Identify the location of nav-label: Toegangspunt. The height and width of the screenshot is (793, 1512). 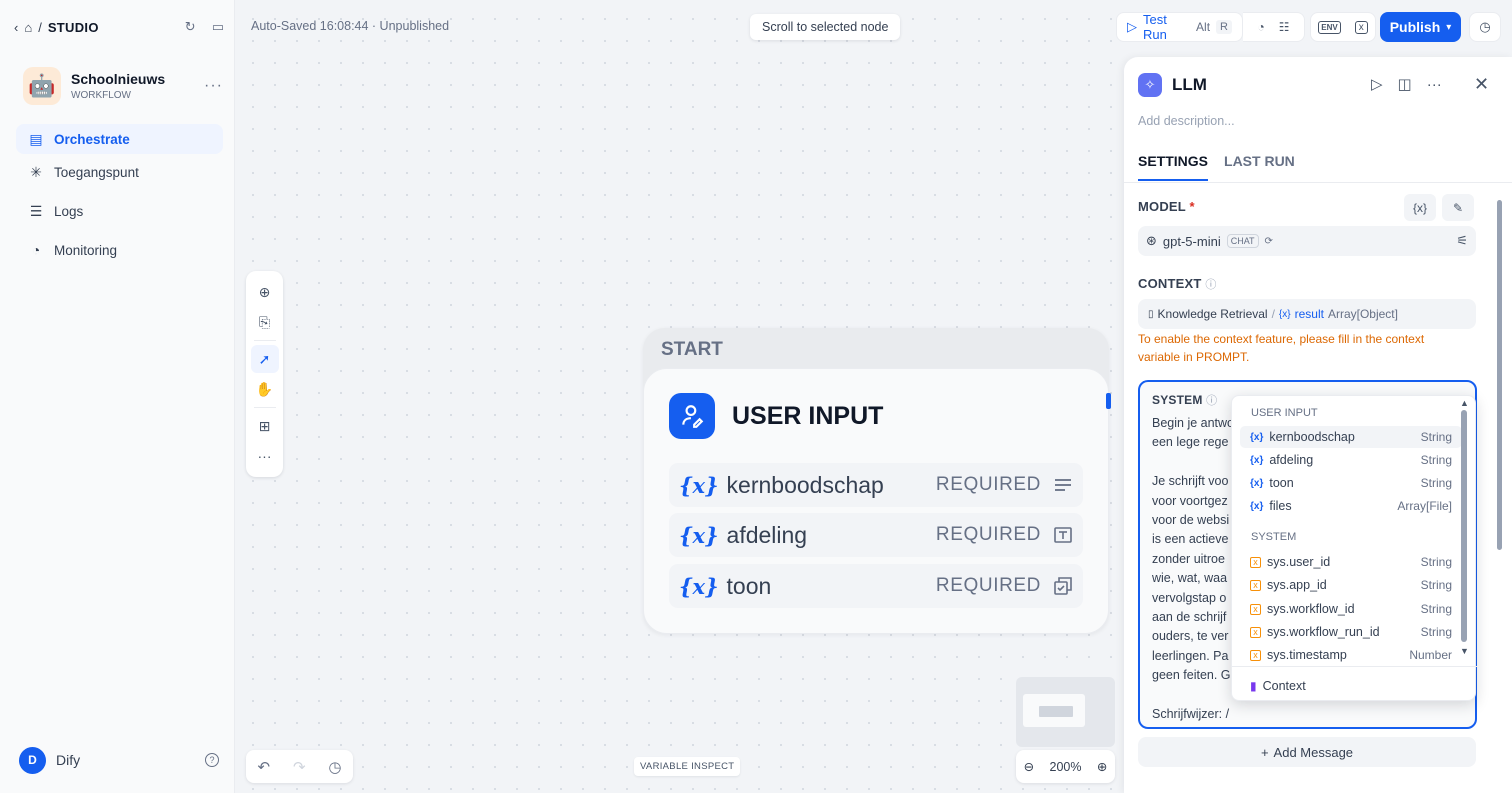
(96, 172).